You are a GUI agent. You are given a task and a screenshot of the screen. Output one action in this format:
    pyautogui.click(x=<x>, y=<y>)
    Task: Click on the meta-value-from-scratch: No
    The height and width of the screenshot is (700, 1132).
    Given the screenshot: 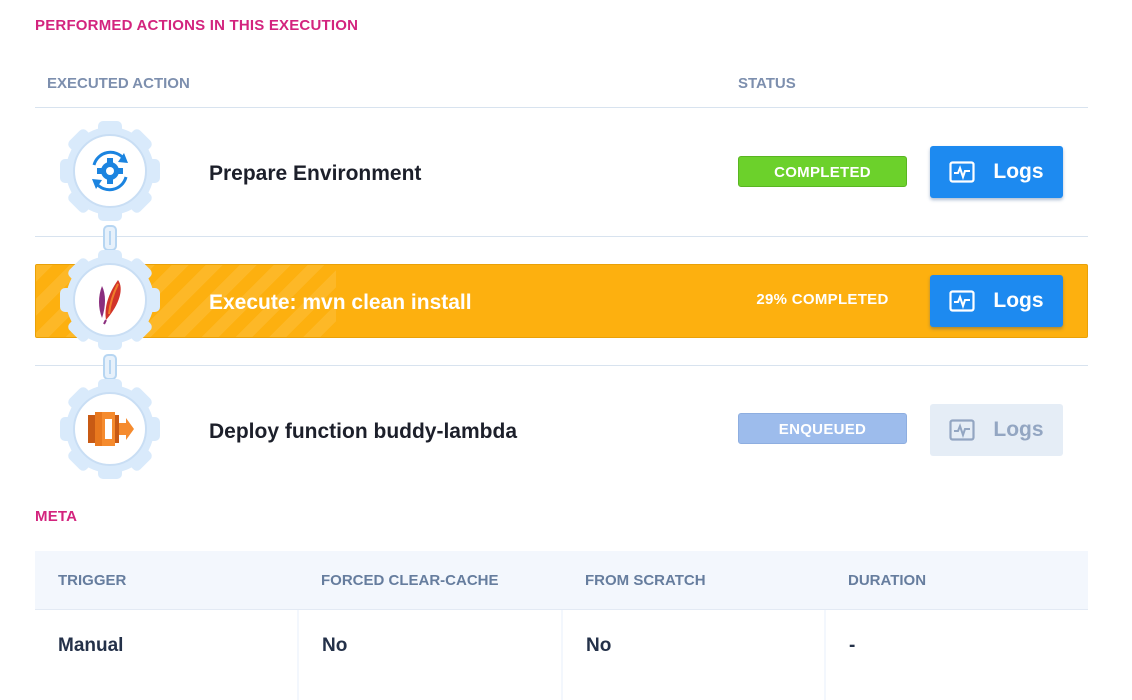 What is the action you would take?
    pyautogui.click(x=599, y=645)
    